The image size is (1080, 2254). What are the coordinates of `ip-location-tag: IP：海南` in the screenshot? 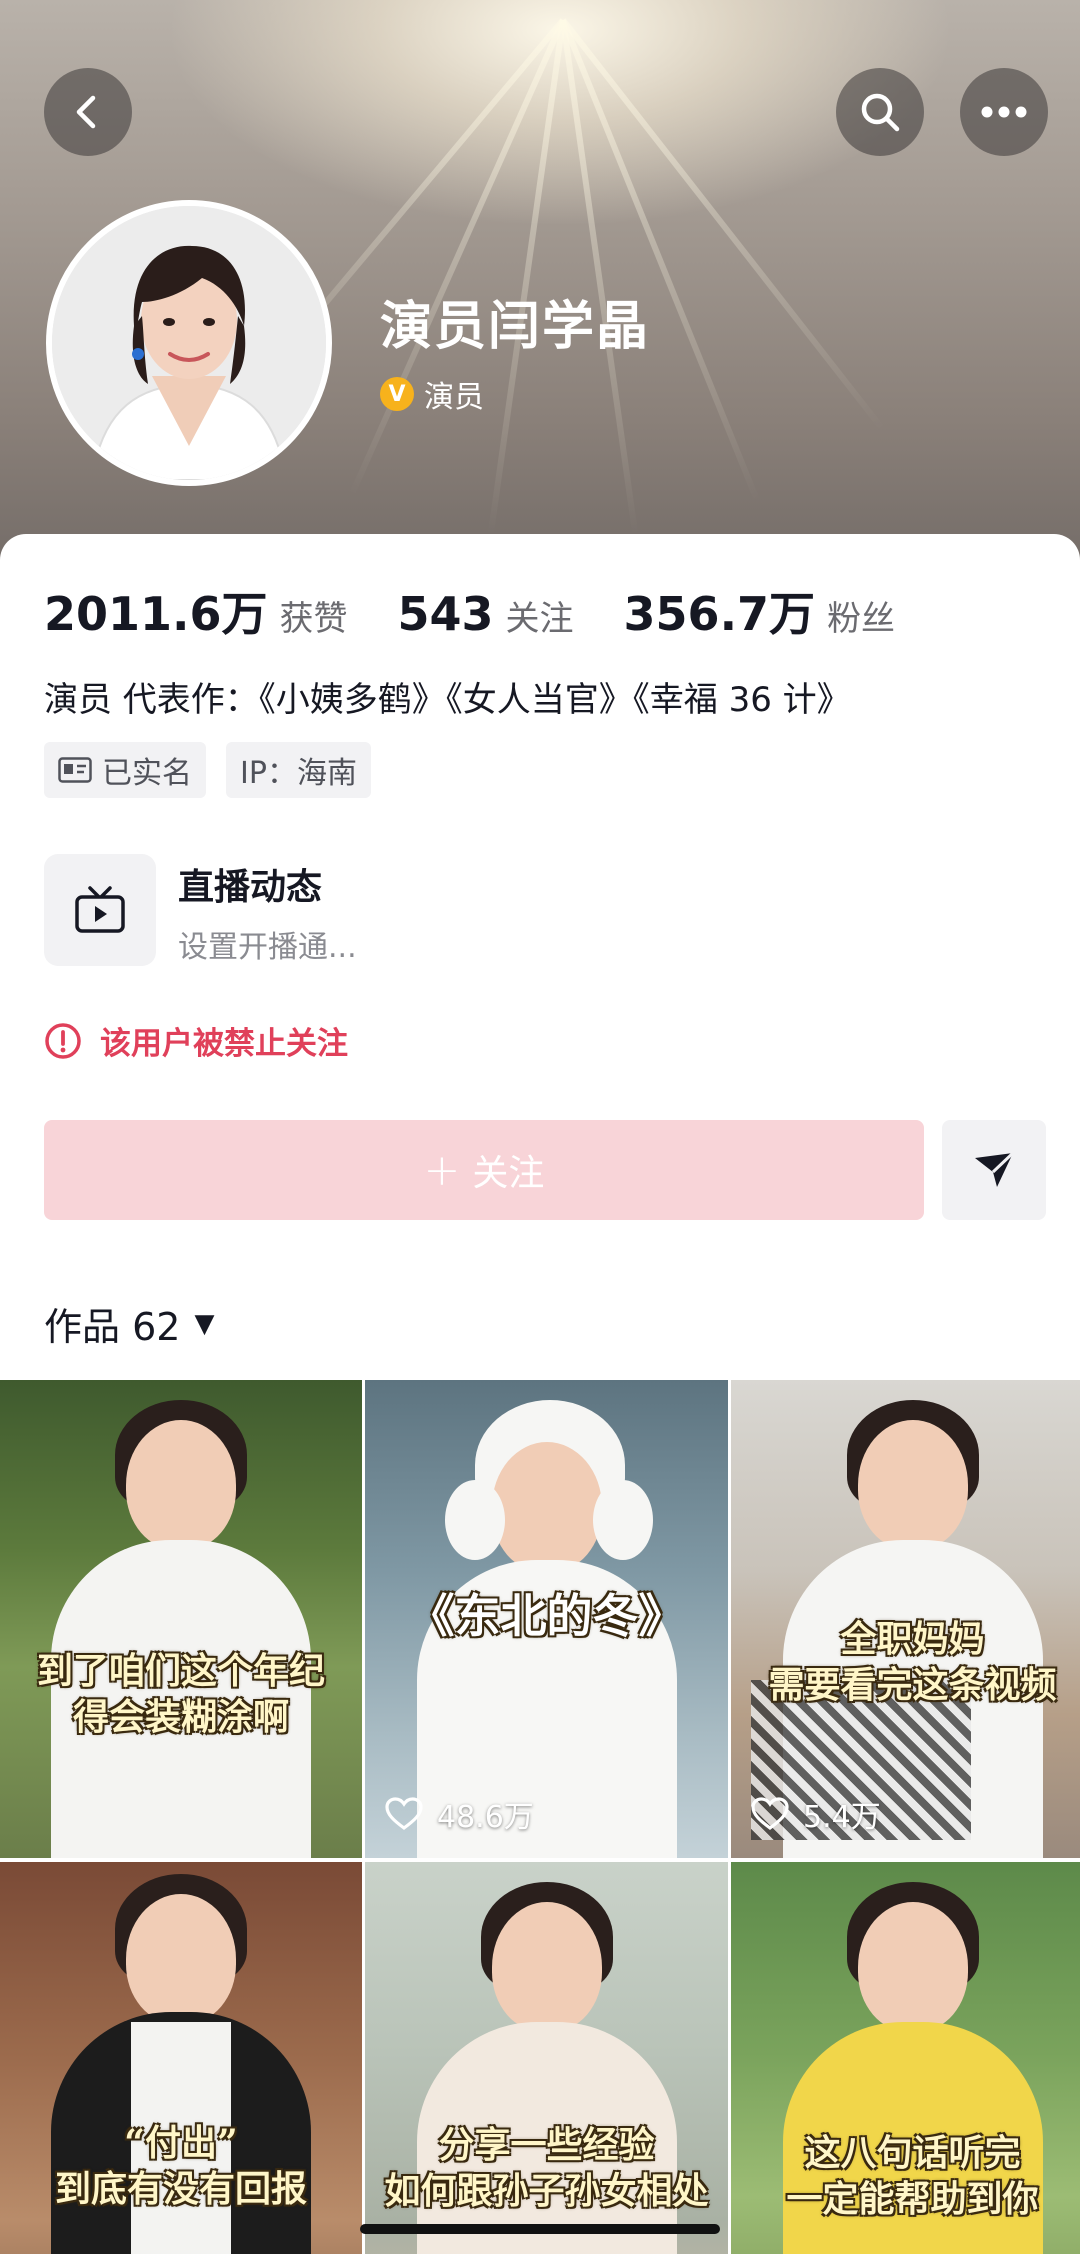 It's located at (298, 770).